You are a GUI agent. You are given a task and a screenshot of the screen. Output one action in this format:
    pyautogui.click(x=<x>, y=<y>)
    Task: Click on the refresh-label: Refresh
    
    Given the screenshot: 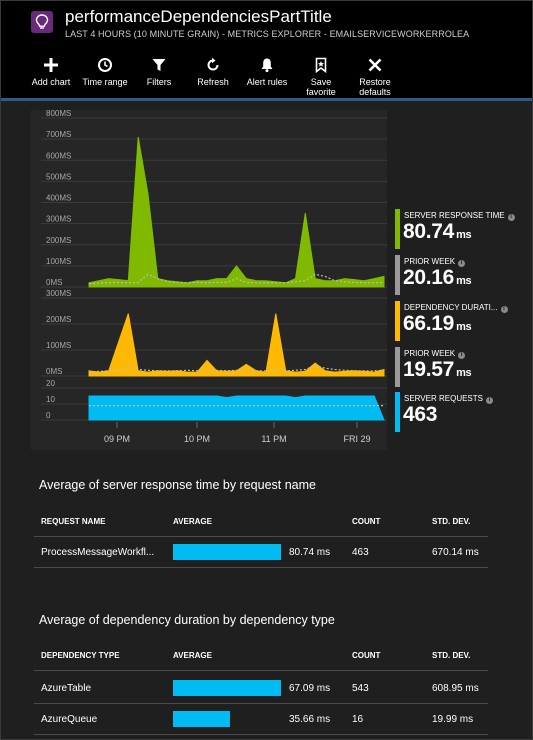 What is the action you would take?
    pyautogui.click(x=213, y=82)
    